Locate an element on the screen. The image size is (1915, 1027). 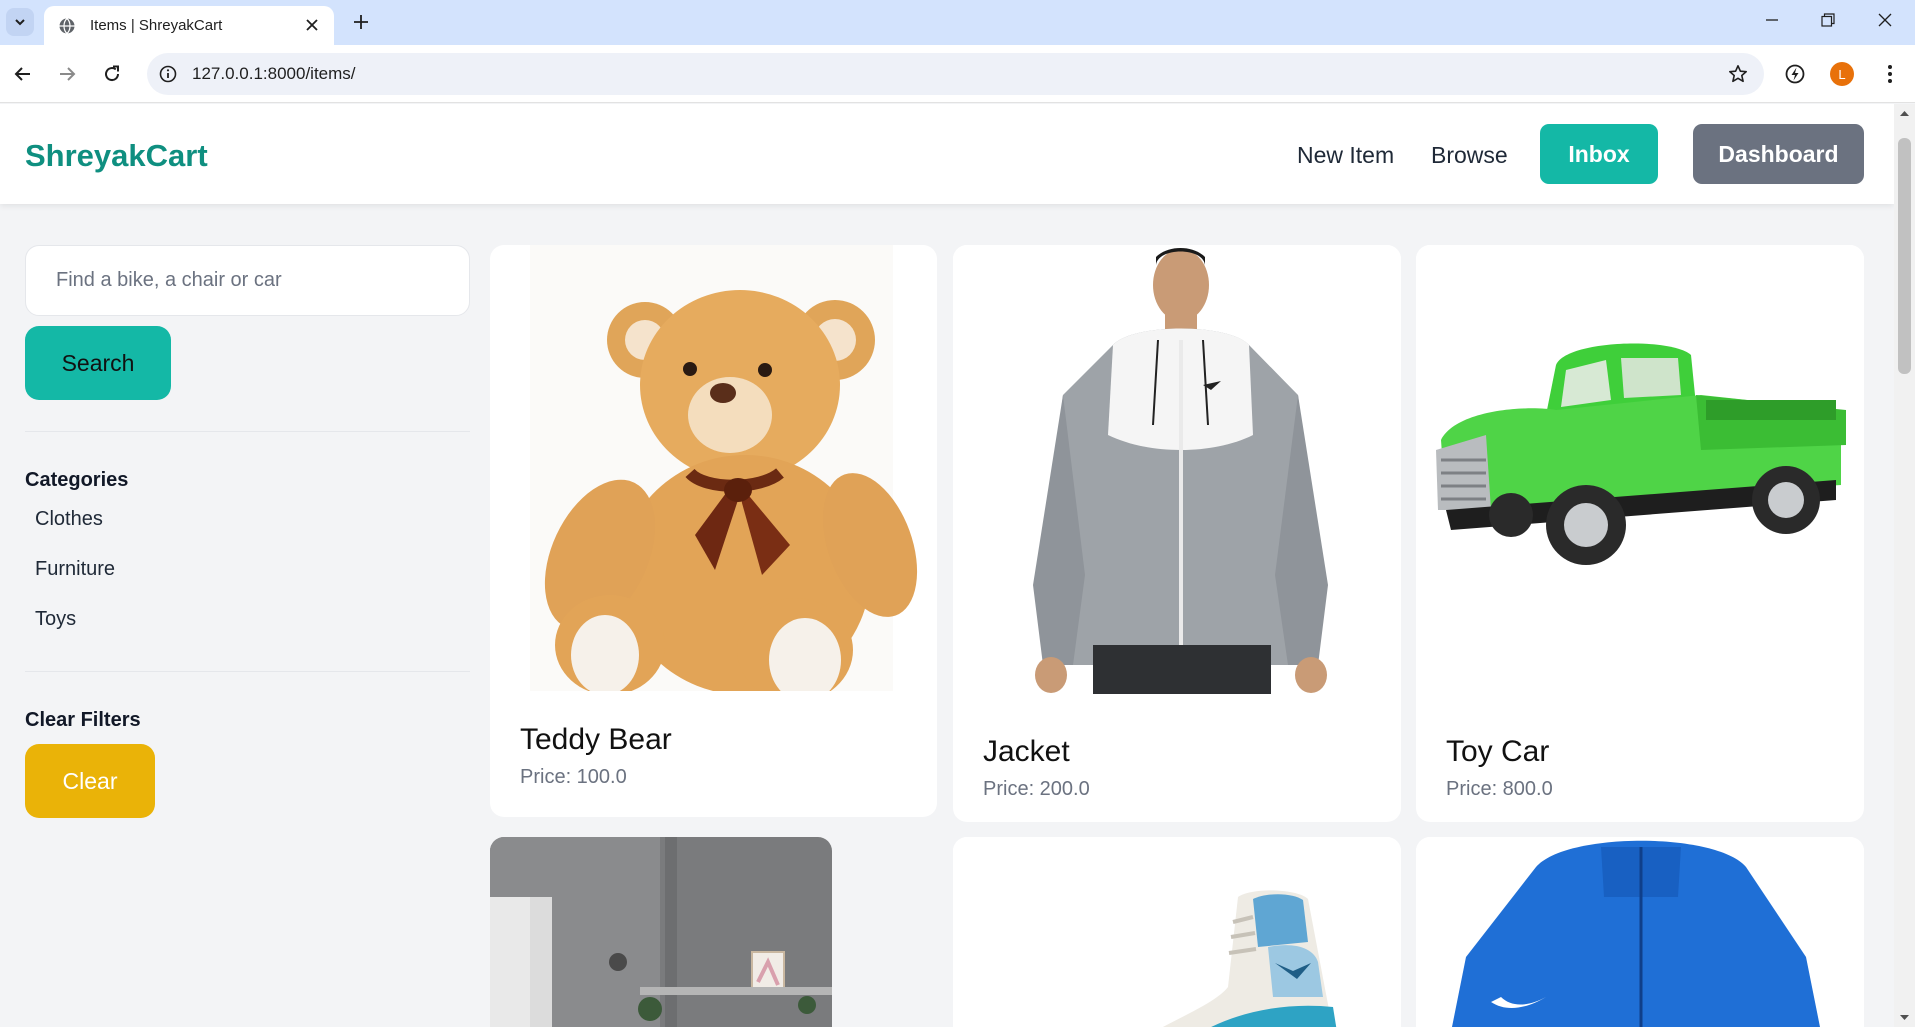
item-card-toy-car: Toy Car Price: 800.0 is located at coordinates (1640, 533).